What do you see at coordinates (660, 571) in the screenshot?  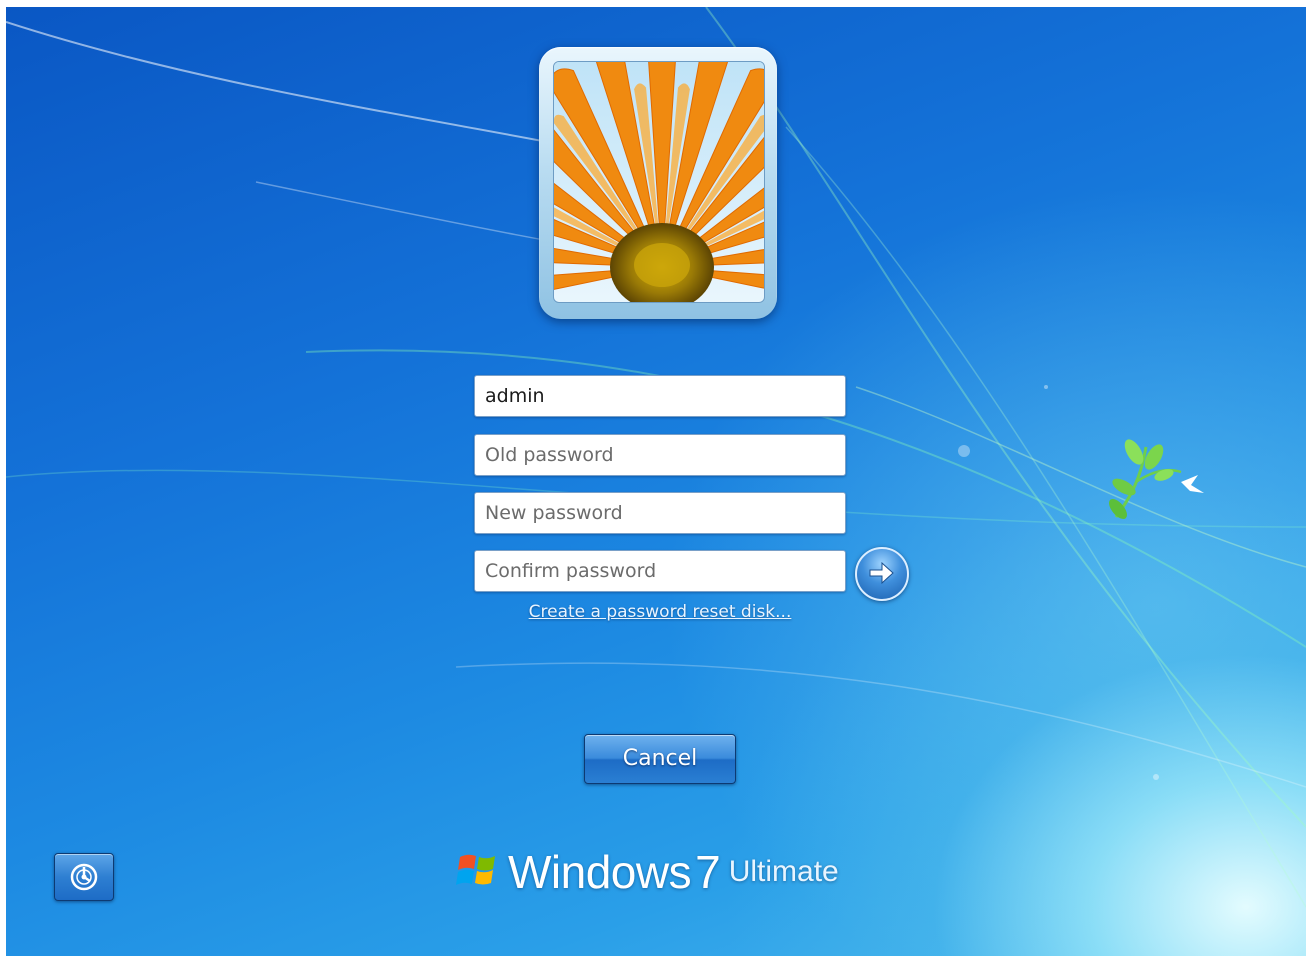 I see `confirm-password-field` at bounding box center [660, 571].